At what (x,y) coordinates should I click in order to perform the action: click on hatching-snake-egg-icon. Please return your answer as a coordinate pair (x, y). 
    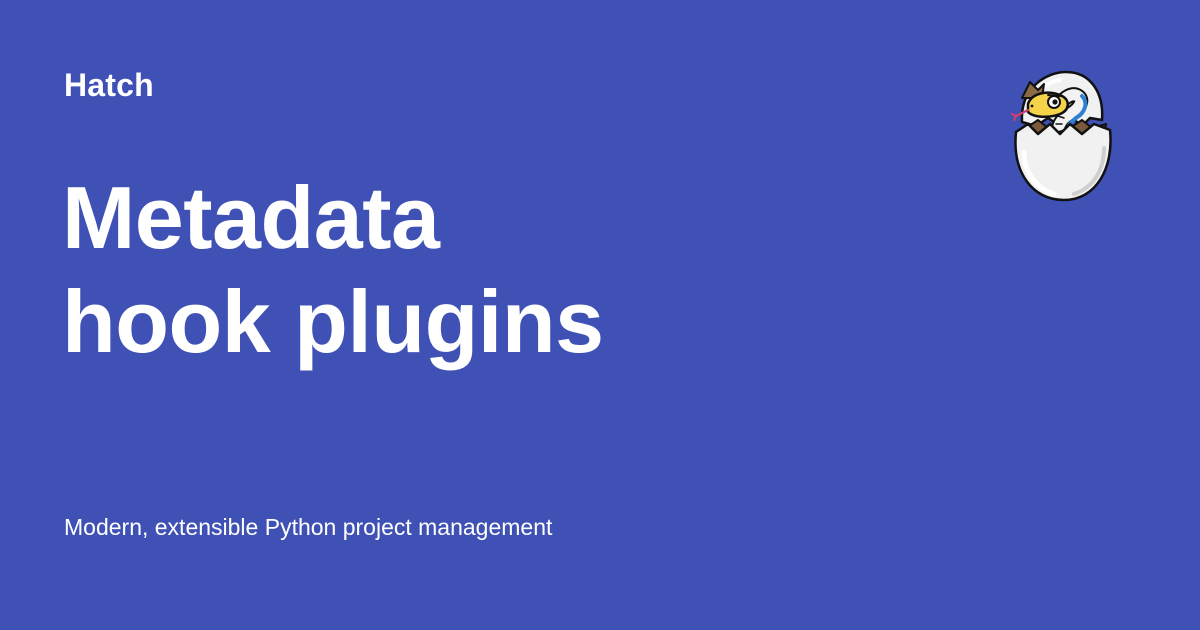
    Looking at the image, I should click on (1061, 136).